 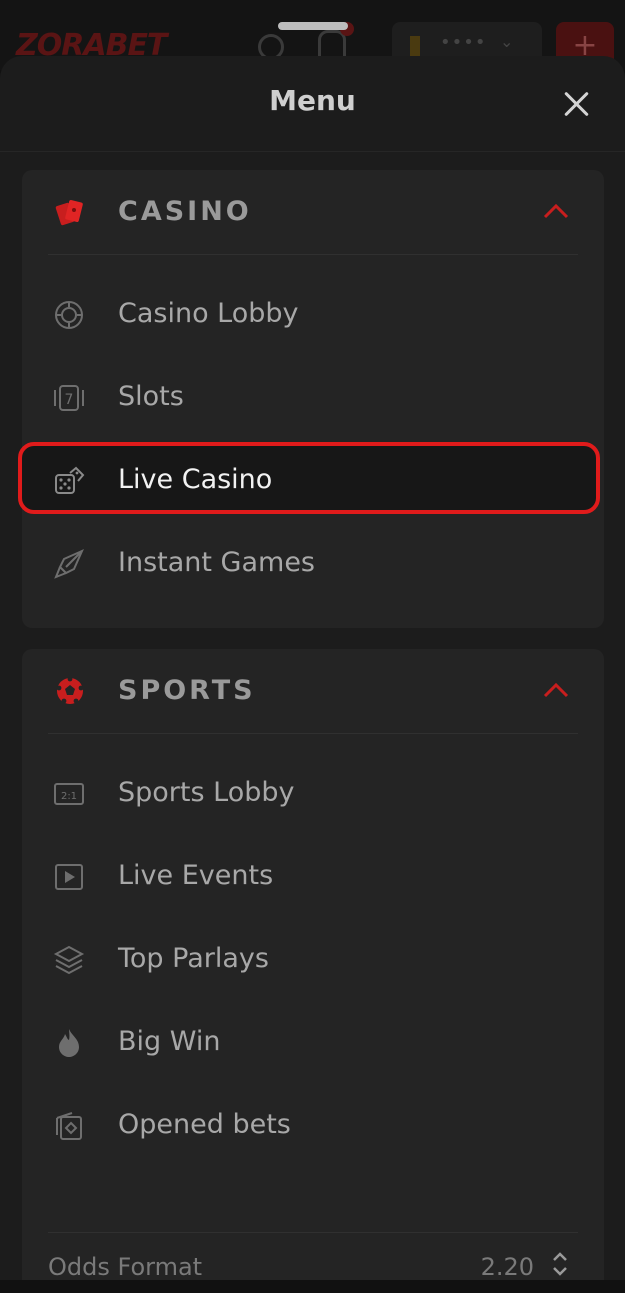 What do you see at coordinates (195, 479) in the screenshot?
I see `menu-item-label: Live Casino` at bounding box center [195, 479].